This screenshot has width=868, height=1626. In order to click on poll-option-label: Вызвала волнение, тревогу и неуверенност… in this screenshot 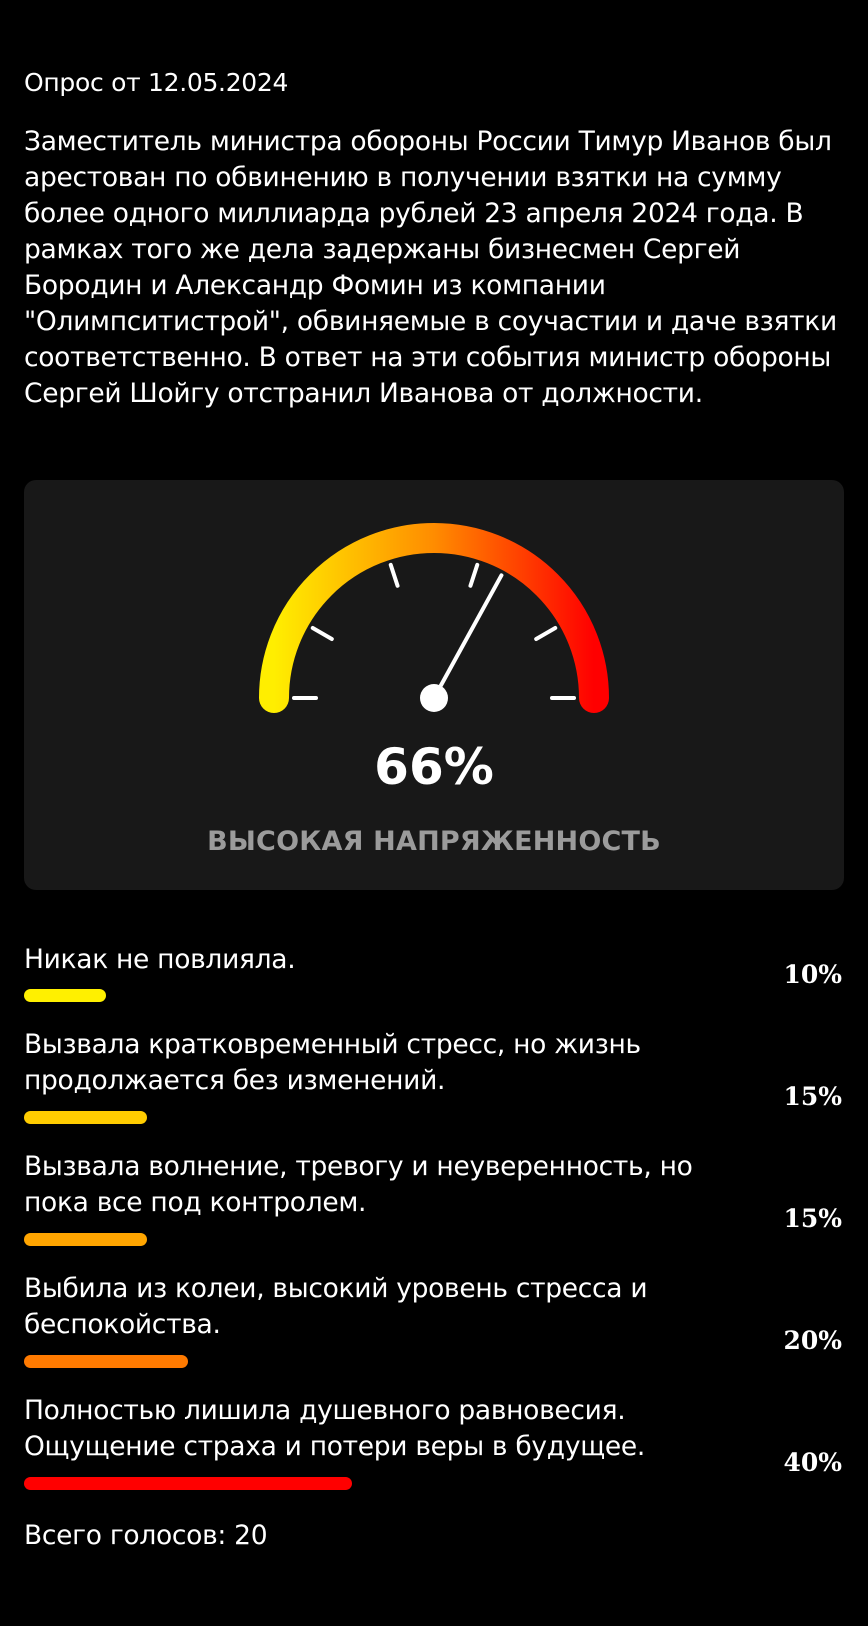, I will do `click(358, 1184)`.